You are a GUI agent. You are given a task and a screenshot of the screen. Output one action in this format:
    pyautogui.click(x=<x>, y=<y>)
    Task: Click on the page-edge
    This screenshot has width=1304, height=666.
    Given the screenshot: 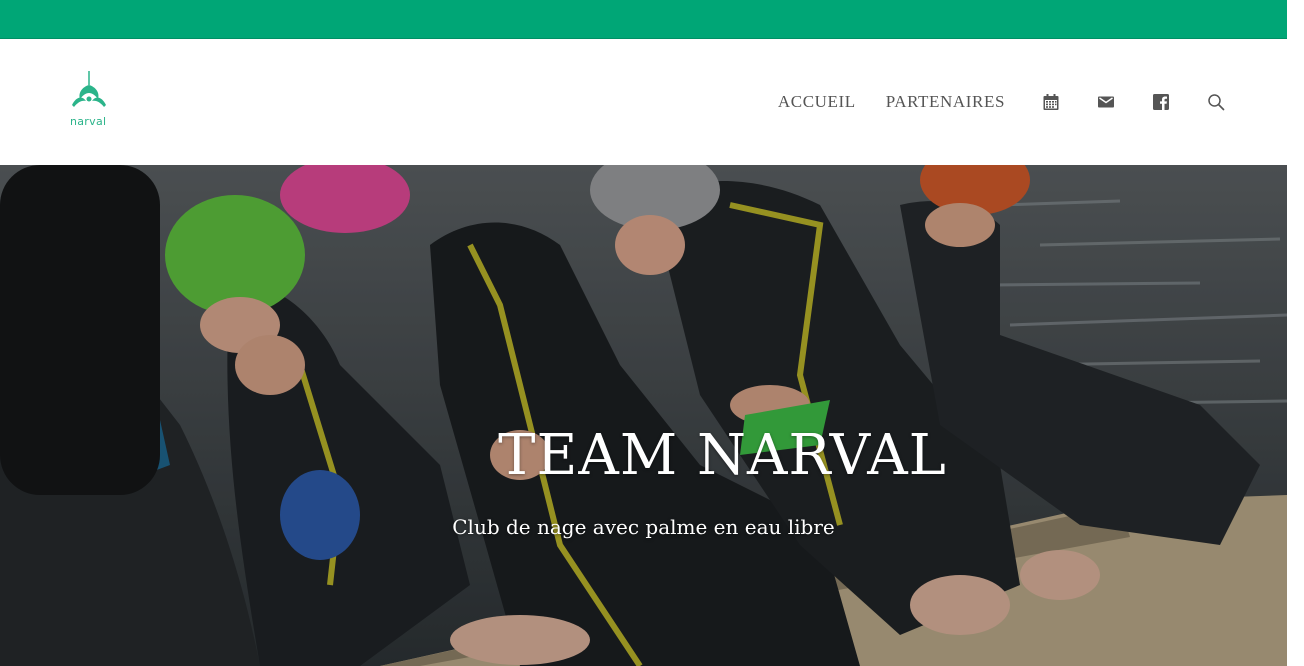 What is the action you would take?
    pyautogui.click(x=1295, y=333)
    